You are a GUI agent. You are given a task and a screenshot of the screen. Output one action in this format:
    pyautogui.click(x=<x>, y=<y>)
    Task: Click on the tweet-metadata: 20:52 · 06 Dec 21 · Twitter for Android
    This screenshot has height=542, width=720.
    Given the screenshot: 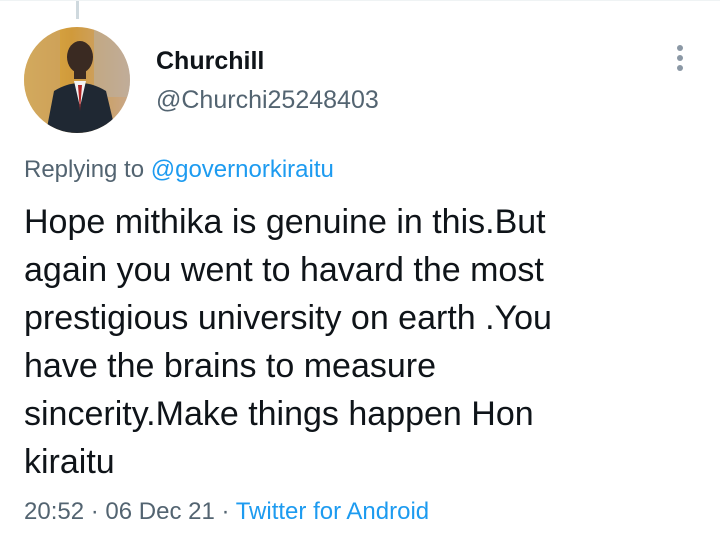 What is the action you would take?
    pyautogui.click(x=226, y=512)
    